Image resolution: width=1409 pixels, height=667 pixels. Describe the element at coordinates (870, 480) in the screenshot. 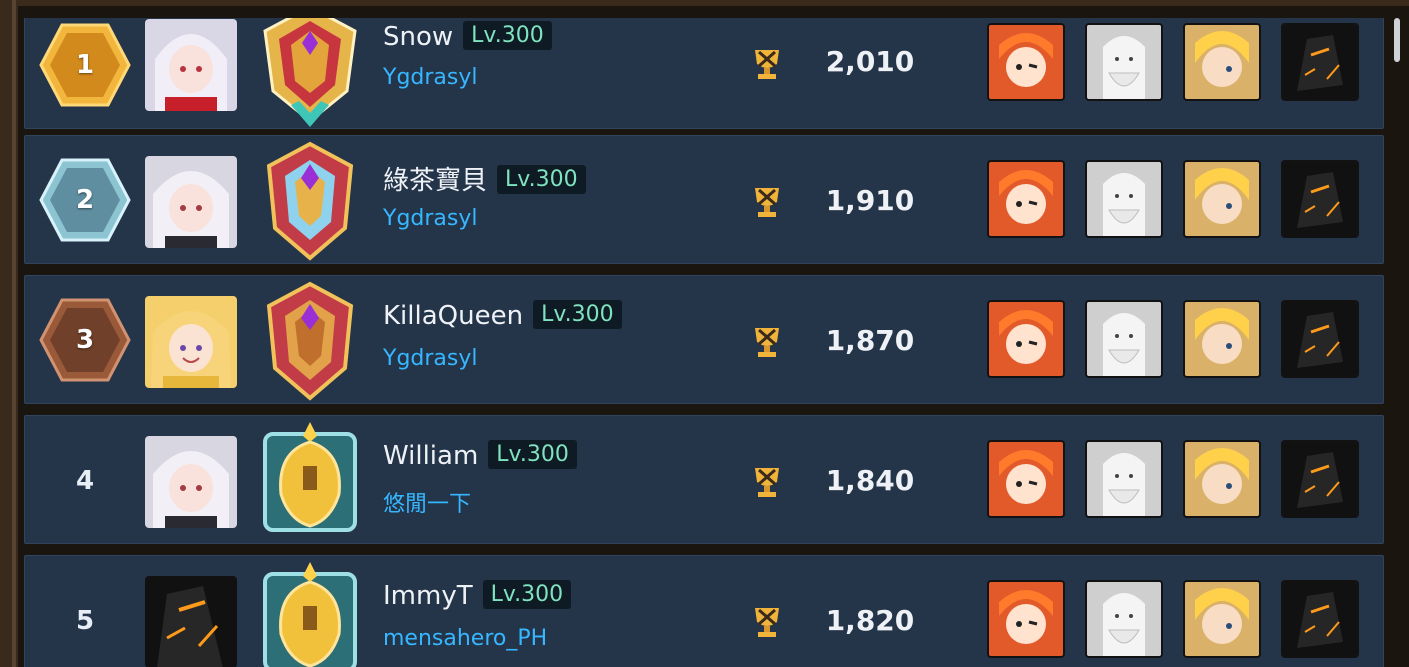

I see `score: 1,840` at that location.